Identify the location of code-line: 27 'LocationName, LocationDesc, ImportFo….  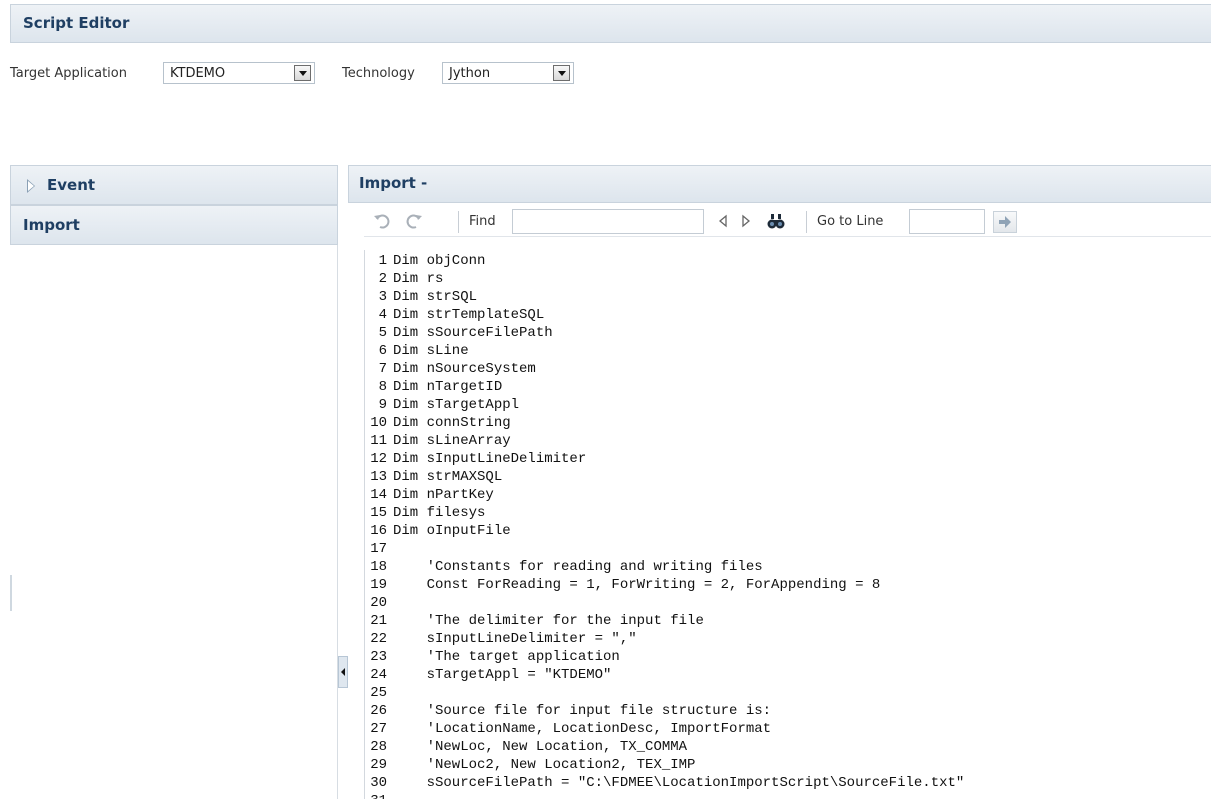
(788, 729).